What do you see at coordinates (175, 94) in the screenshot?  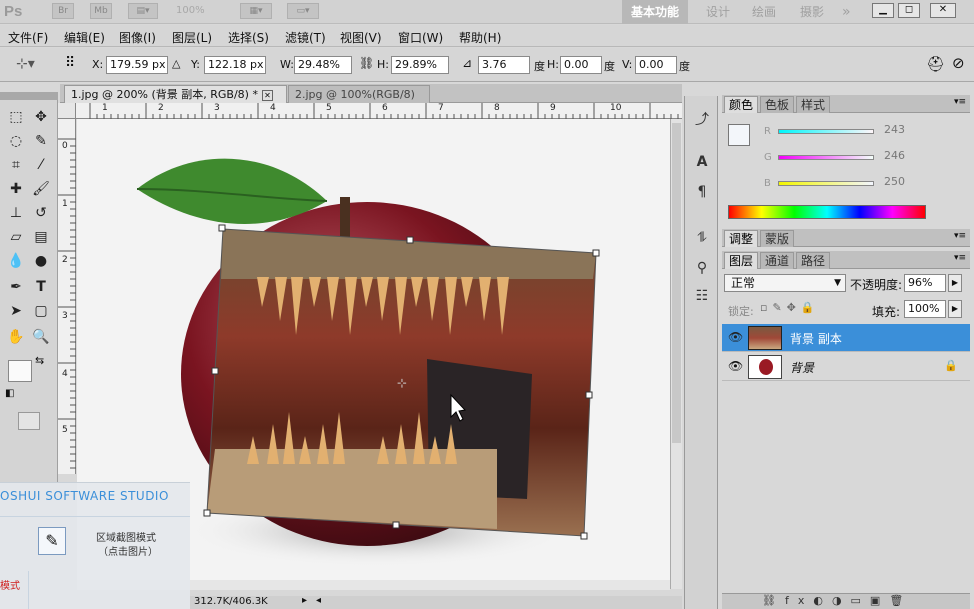 I see `tab-document-1: 1.jpg @ 200% (背景 副本, RGB/8) * ✕` at bounding box center [175, 94].